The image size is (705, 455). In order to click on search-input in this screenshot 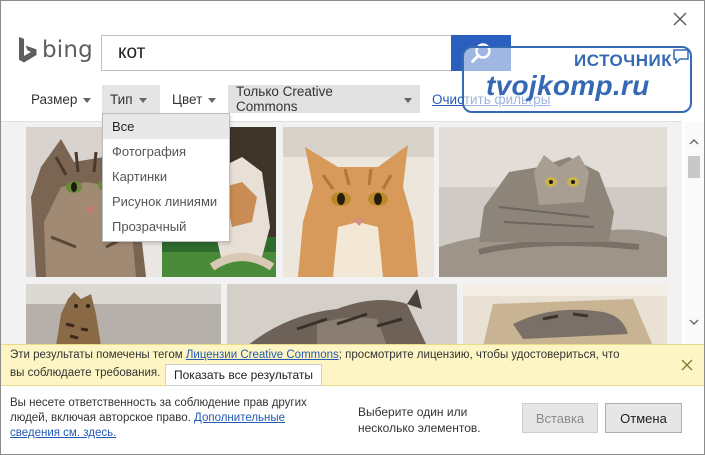, I will do `click(276, 53)`.